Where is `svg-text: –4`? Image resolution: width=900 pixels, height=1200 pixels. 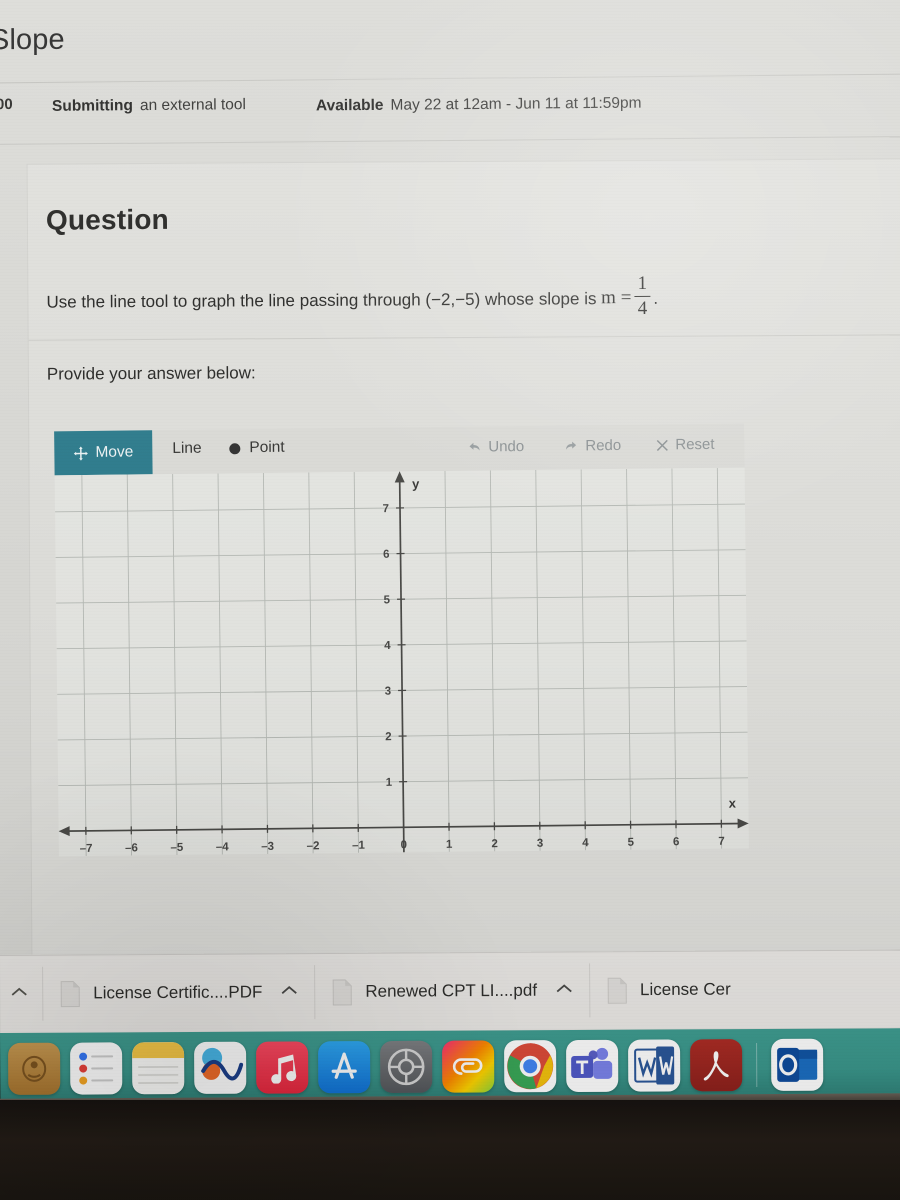
svg-text: –4 is located at coordinates (223, 847).